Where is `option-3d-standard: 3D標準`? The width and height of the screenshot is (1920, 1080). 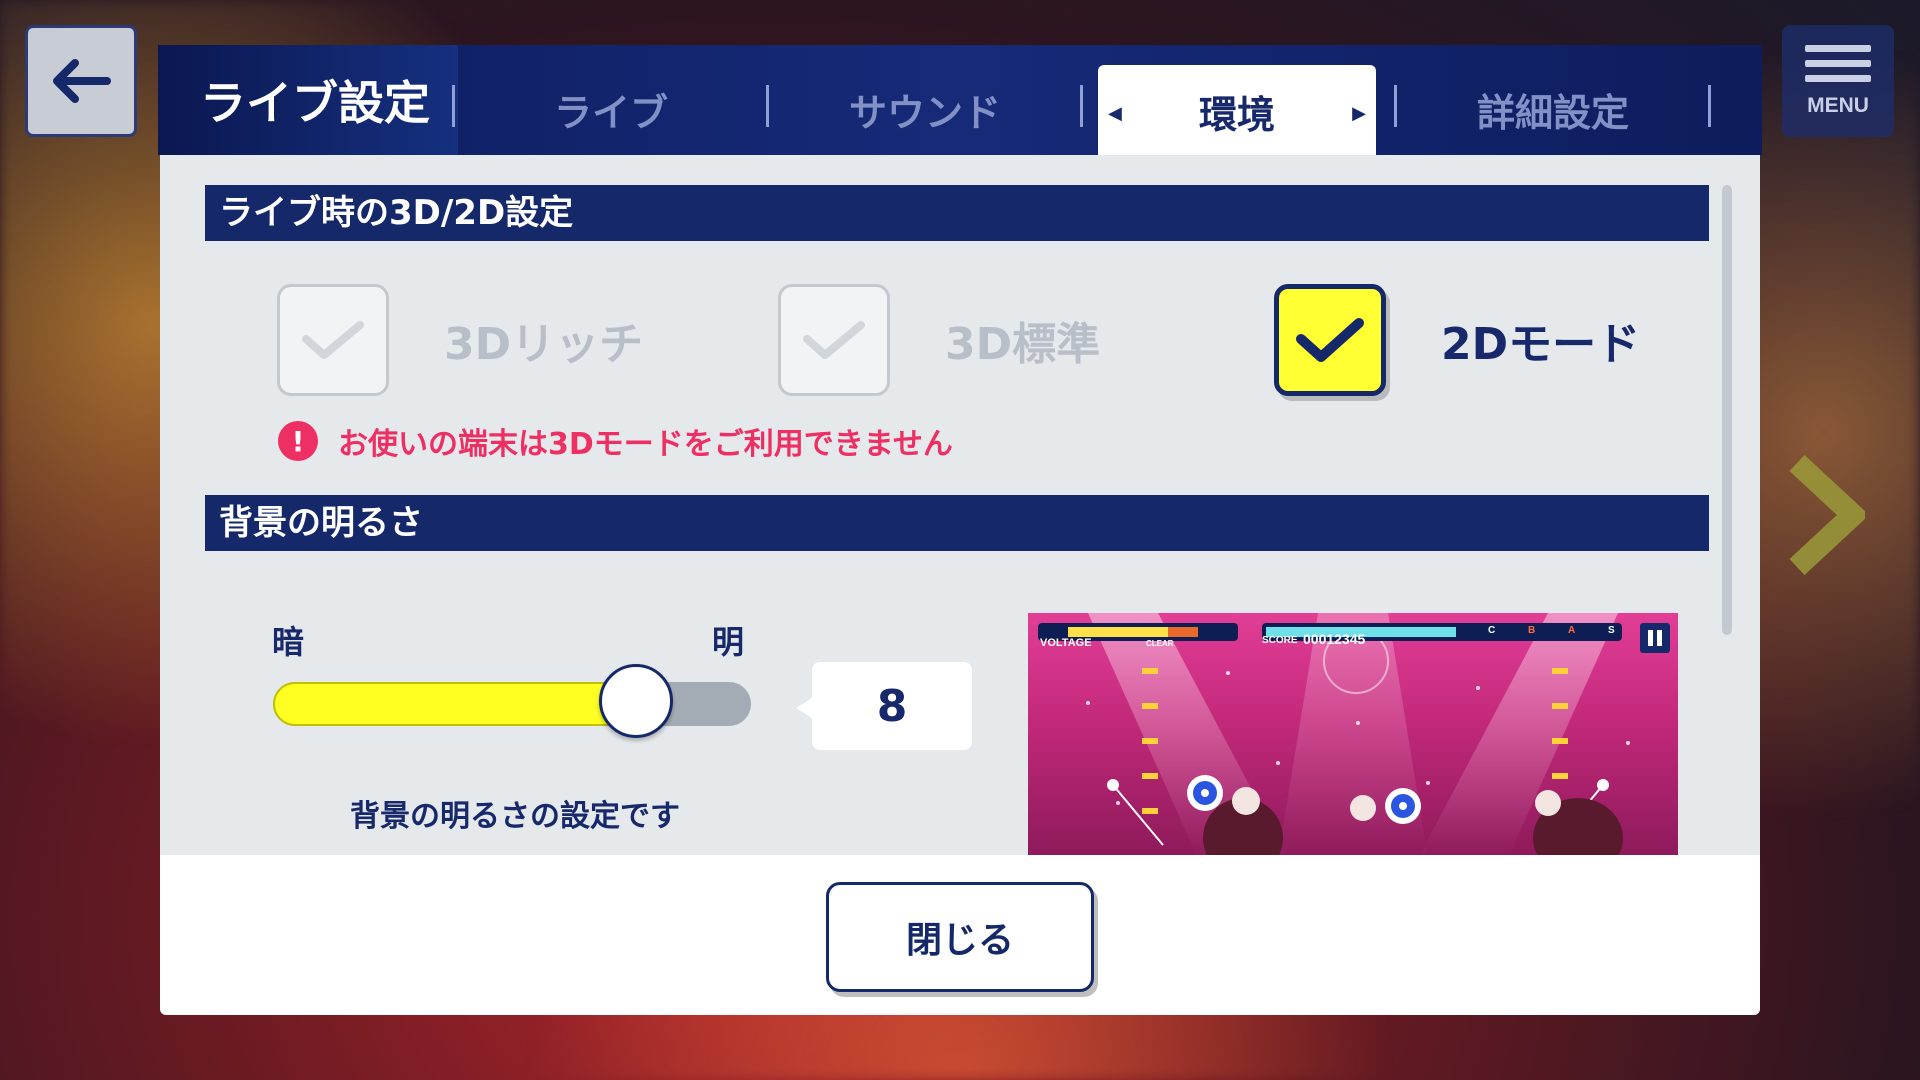 option-3d-standard: 3D標準 is located at coordinates (939, 340).